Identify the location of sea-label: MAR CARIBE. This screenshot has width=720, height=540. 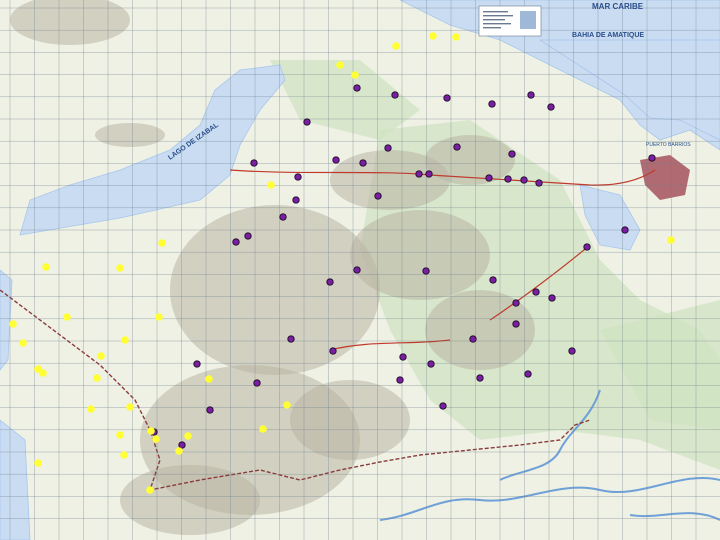
(618, 6).